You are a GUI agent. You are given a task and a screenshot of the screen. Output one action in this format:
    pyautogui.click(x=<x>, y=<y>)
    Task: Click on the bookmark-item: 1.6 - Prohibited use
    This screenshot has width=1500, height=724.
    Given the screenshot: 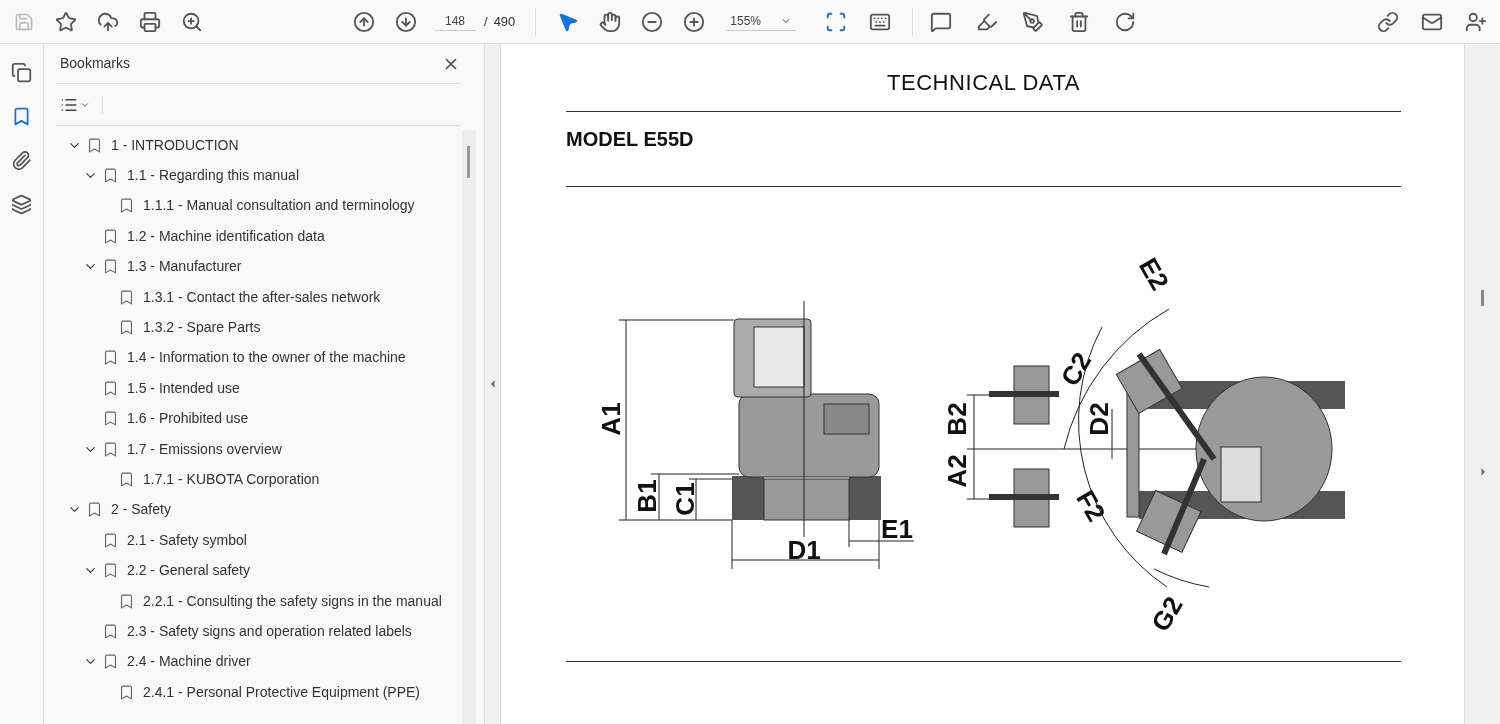 What is the action you would take?
    pyautogui.click(x=188, y=419)
    